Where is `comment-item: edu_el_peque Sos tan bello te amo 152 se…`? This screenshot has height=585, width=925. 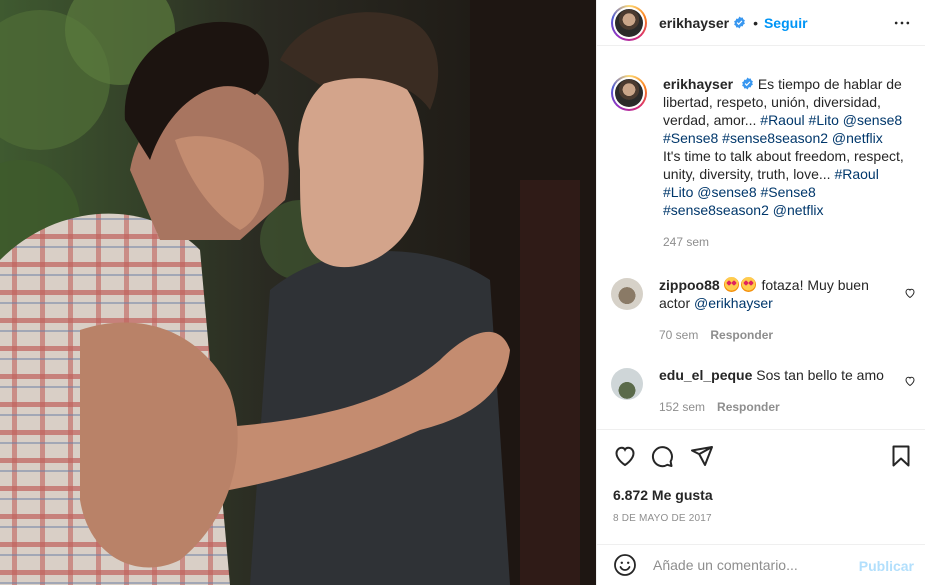 comment-item: edu_el_peque Sos tan bello te amo 152 se… is located at coordinates (763, 391).